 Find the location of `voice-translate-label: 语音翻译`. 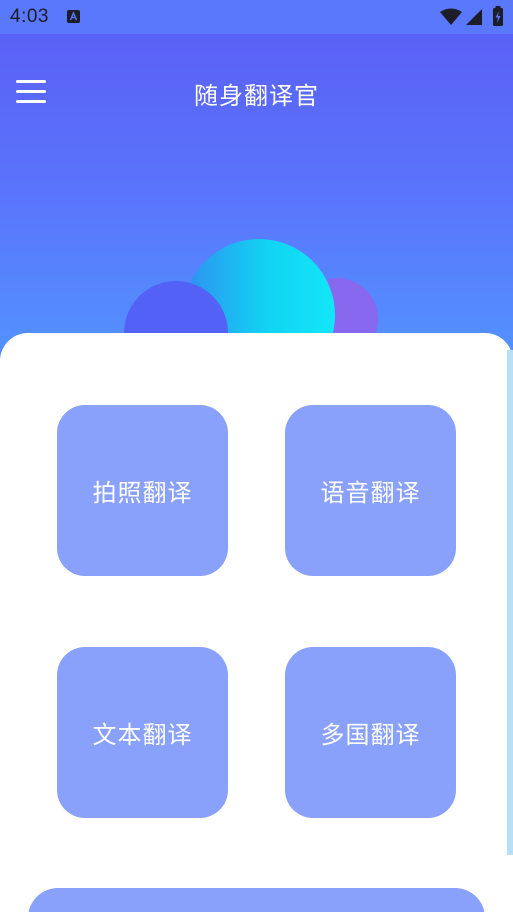

voice-translate-label: 语音翻译 is located at coordinates (370, 493).